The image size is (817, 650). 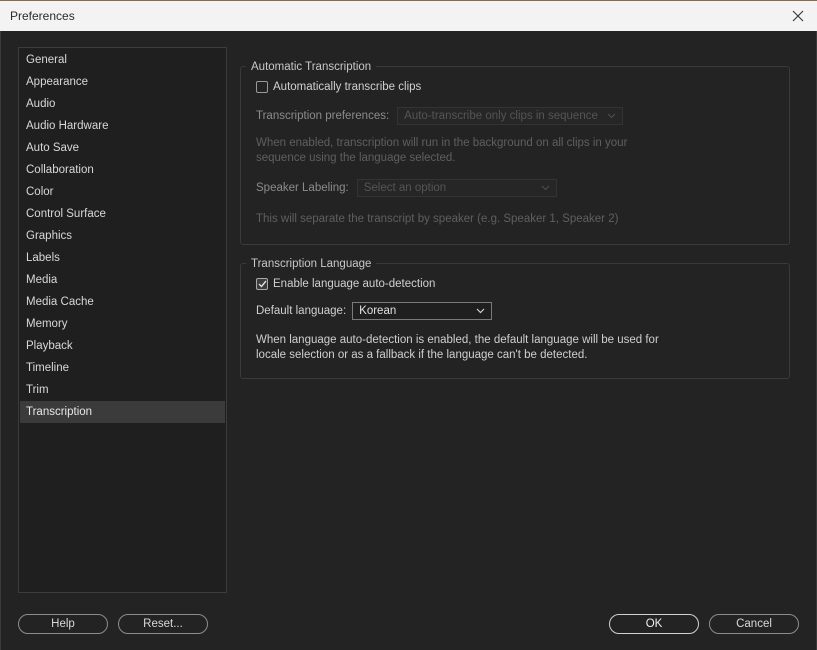 What do you see at coordinates (378, 311) in the screenshot?
I see `dropdown-value: Korean` at bounding box center [378, 311].